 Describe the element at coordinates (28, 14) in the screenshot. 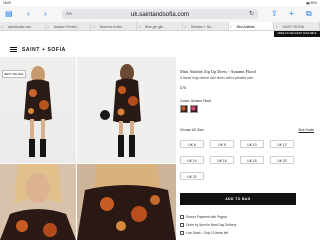

I see `back-icon: ‹` at that location.